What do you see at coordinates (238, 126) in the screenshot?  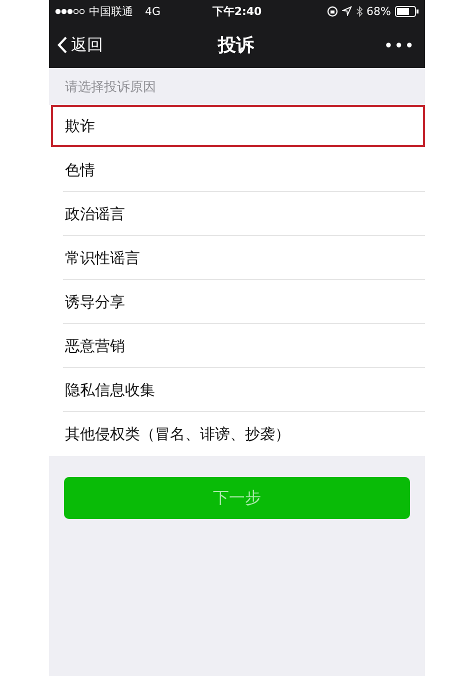 I see `reason-item: 欺诈` at bounding box center [238, 126].